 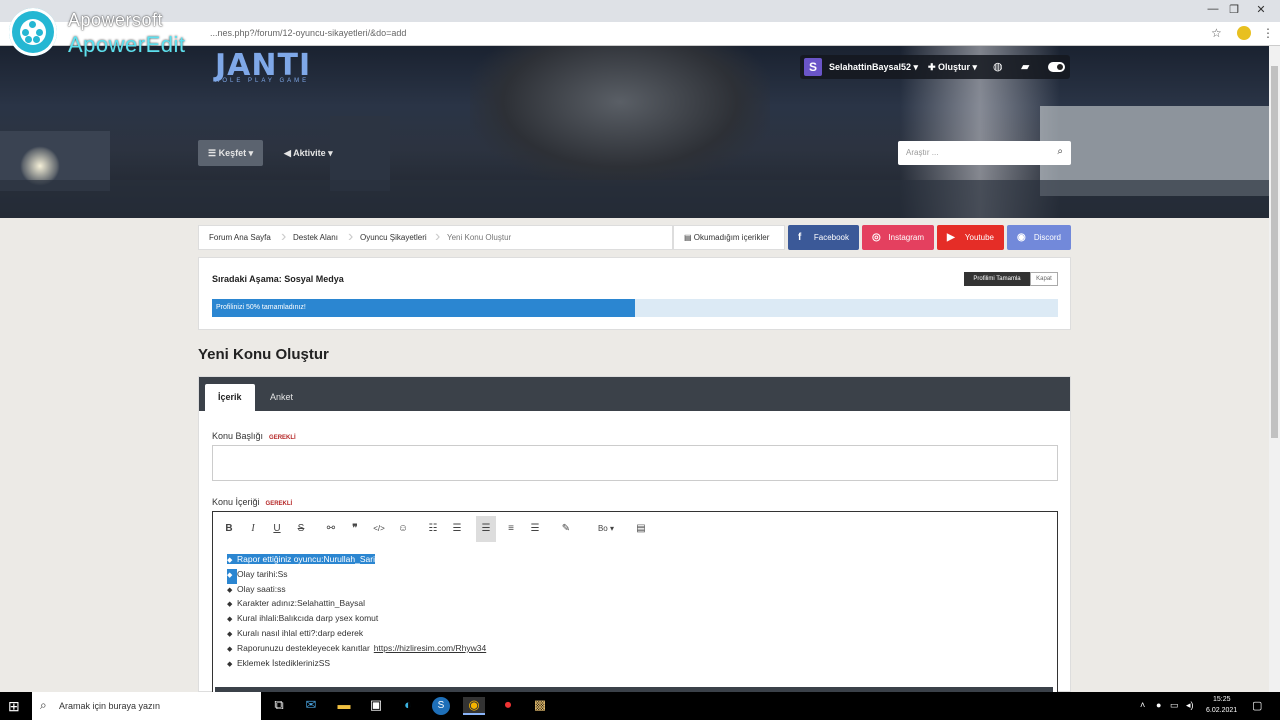 I want to click on taskbar-search-input: ⌕ Aramak için buraya yazın, so click(x=146, y=706).